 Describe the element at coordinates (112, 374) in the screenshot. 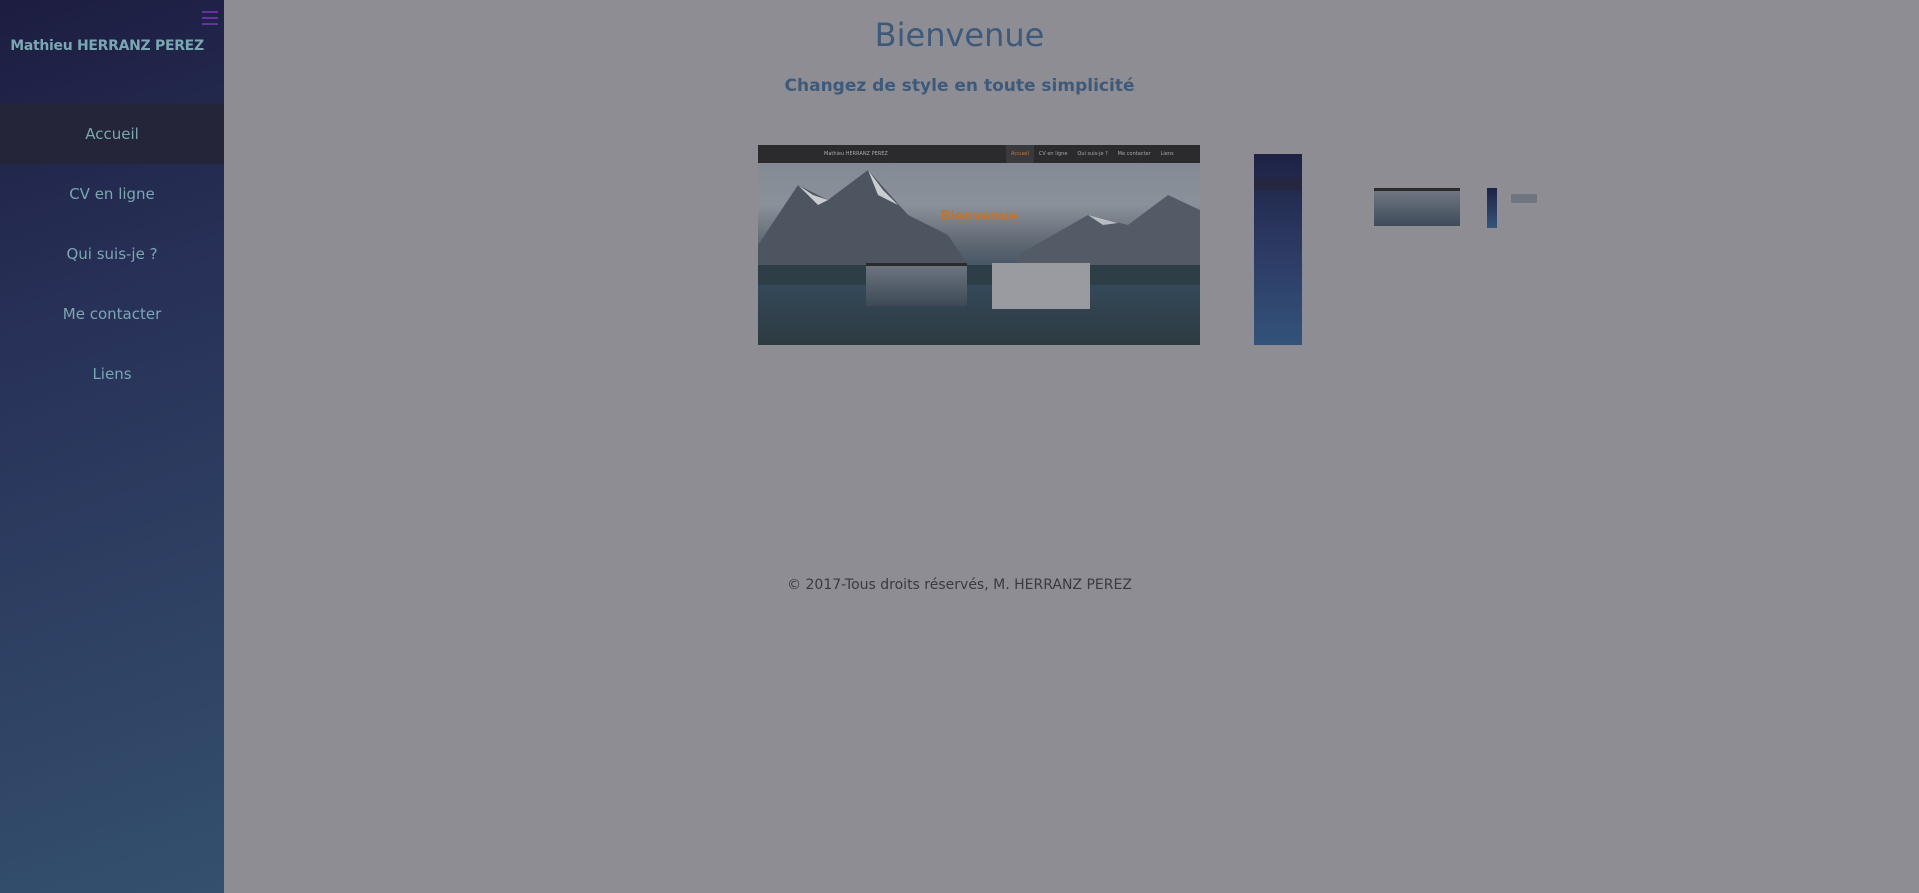

I see `sidebar-item-liens: Liens` at that location.